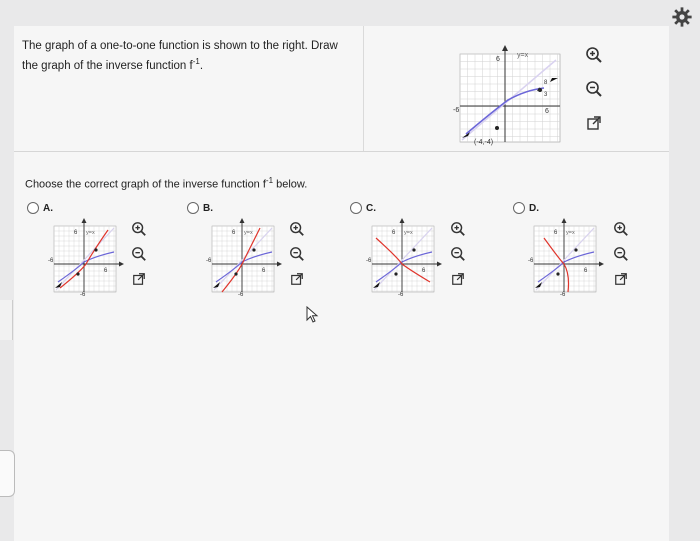  Describe the element at coordinates (483, 142) in the screenshot. I see `point-b-label: (-4,-4)` at that location.